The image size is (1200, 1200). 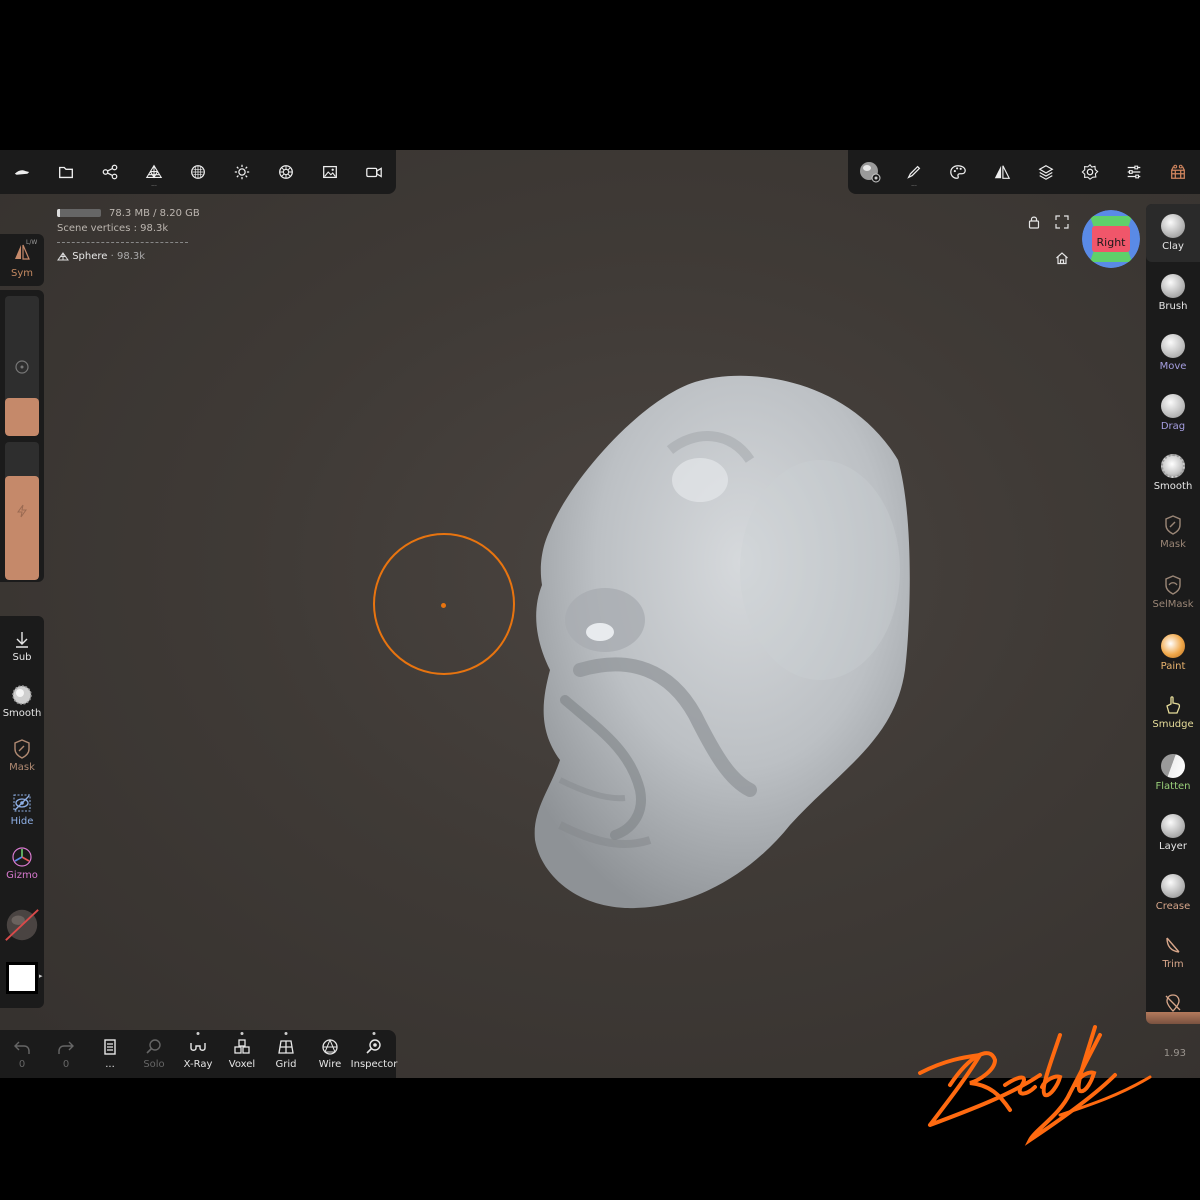 I want to click on symmetry-label: Sym, so click(x=21, y=273).